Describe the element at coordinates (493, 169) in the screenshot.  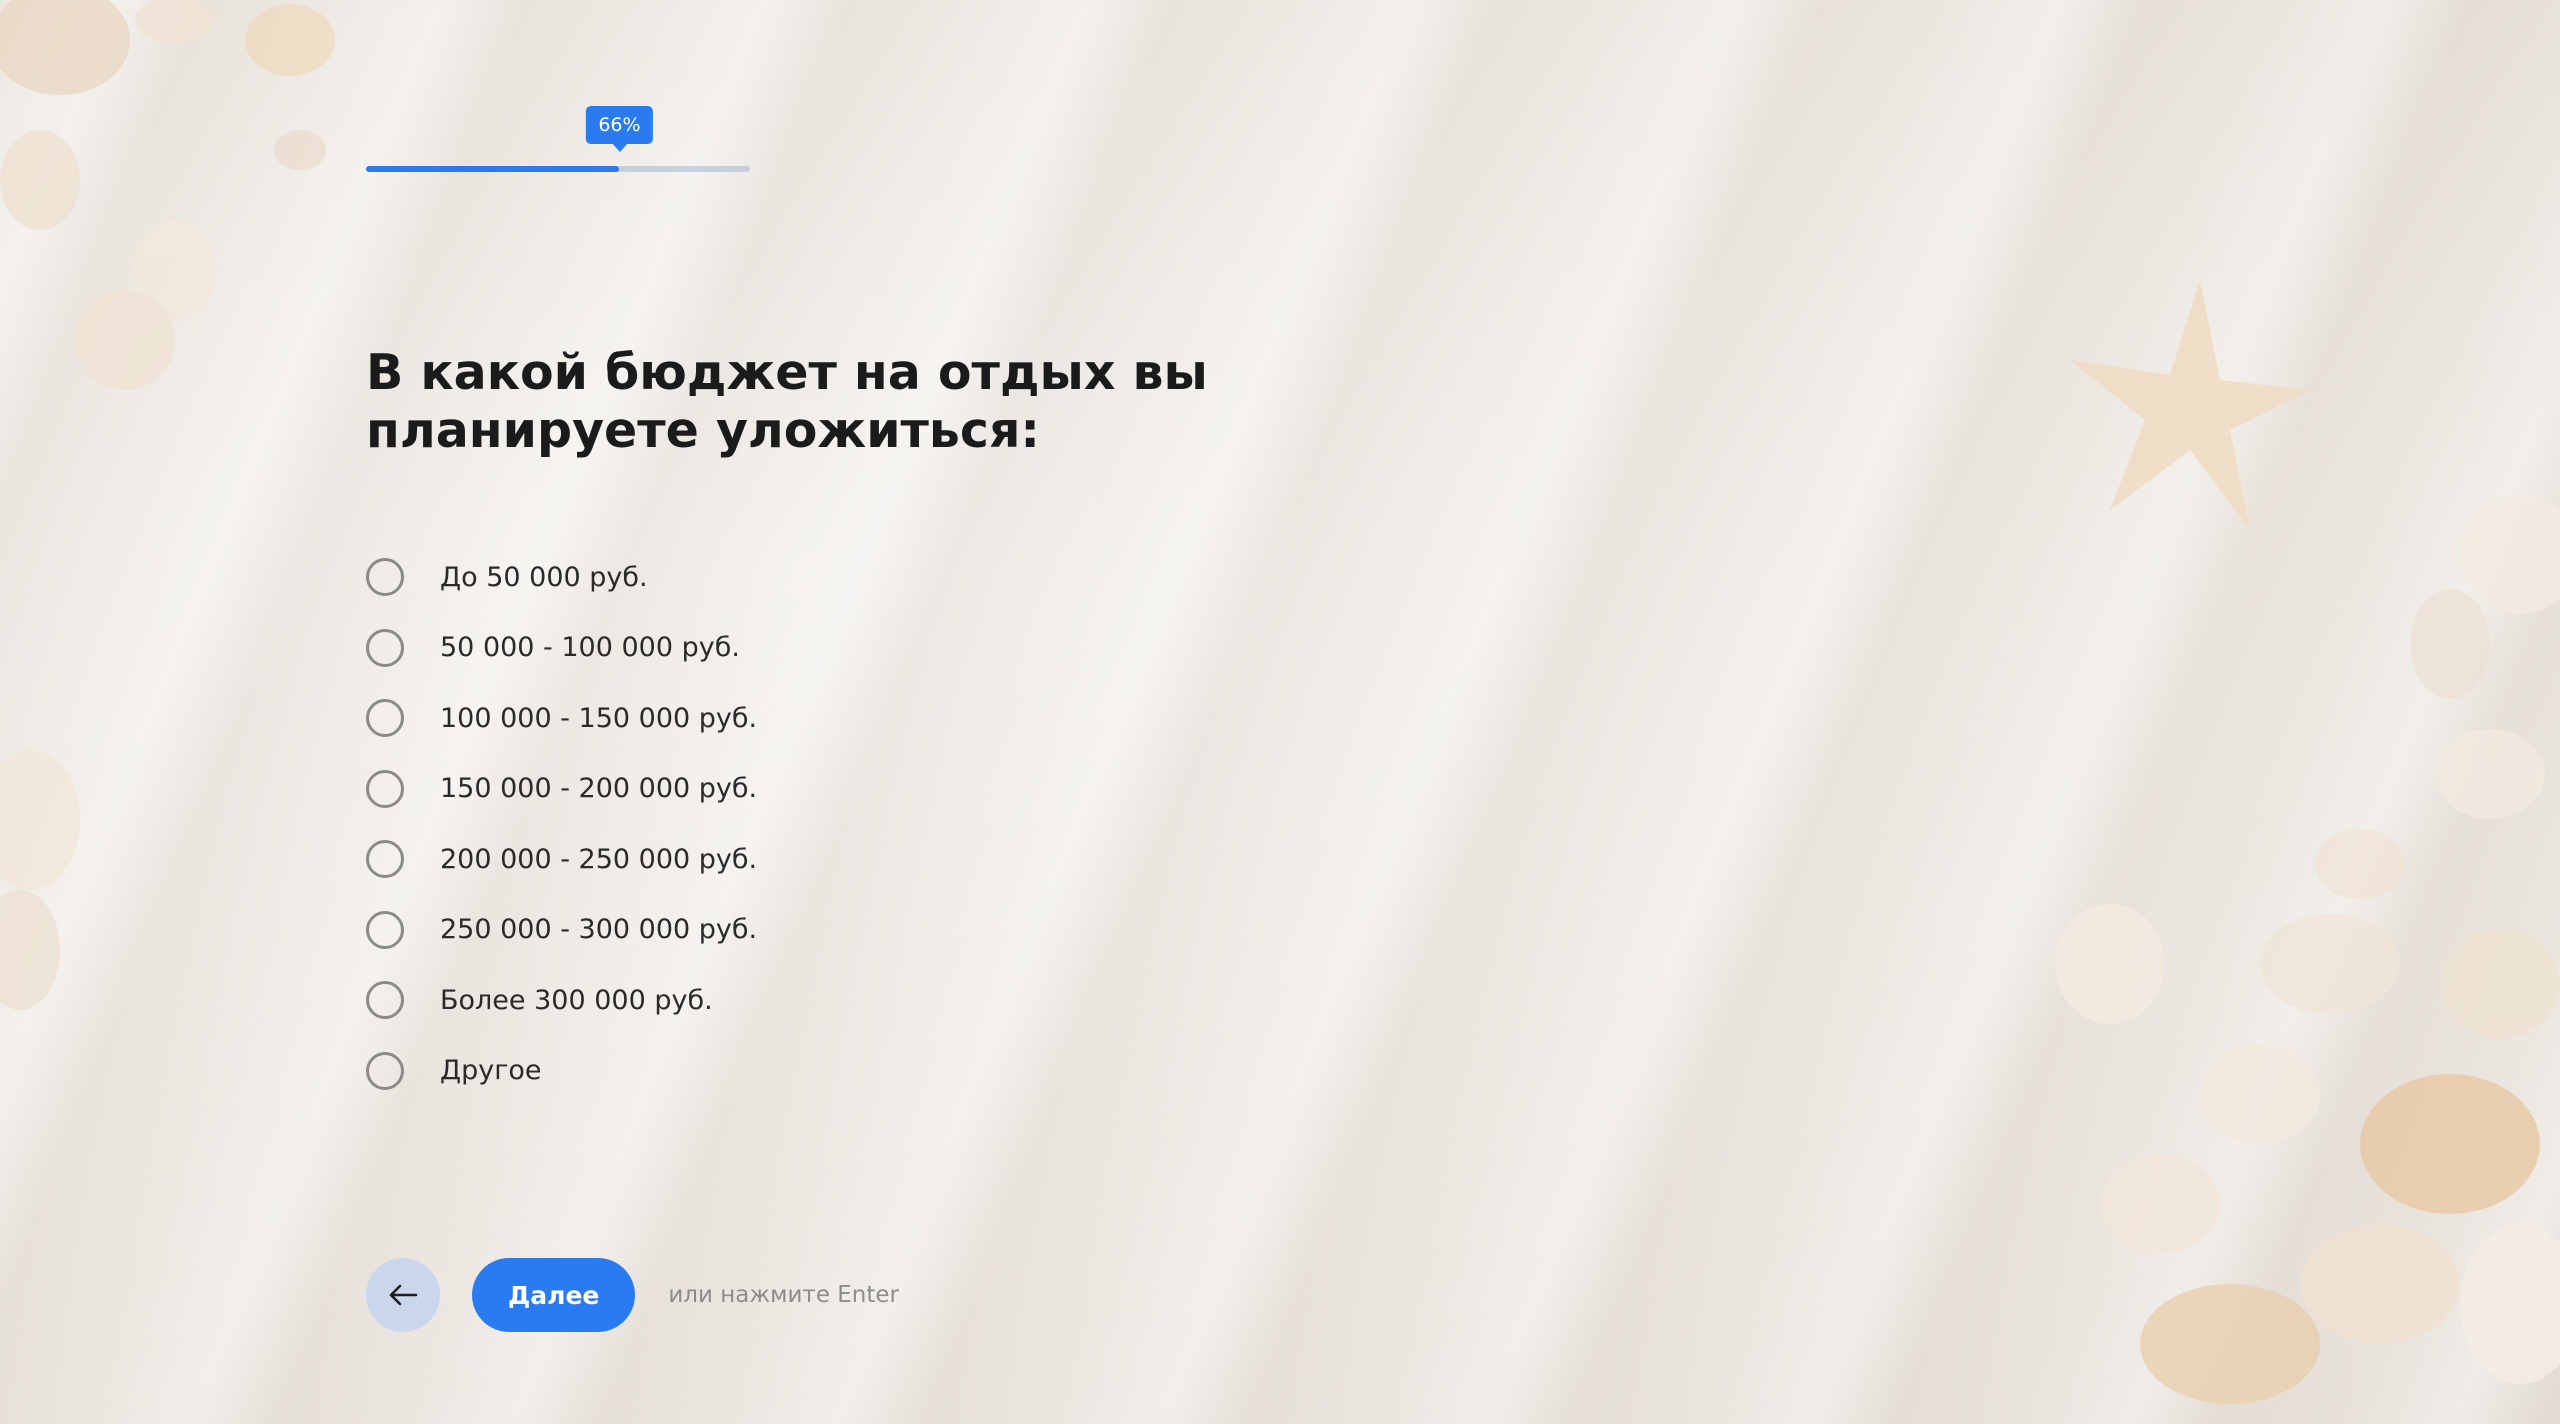
I see `progress-fill` at that location.